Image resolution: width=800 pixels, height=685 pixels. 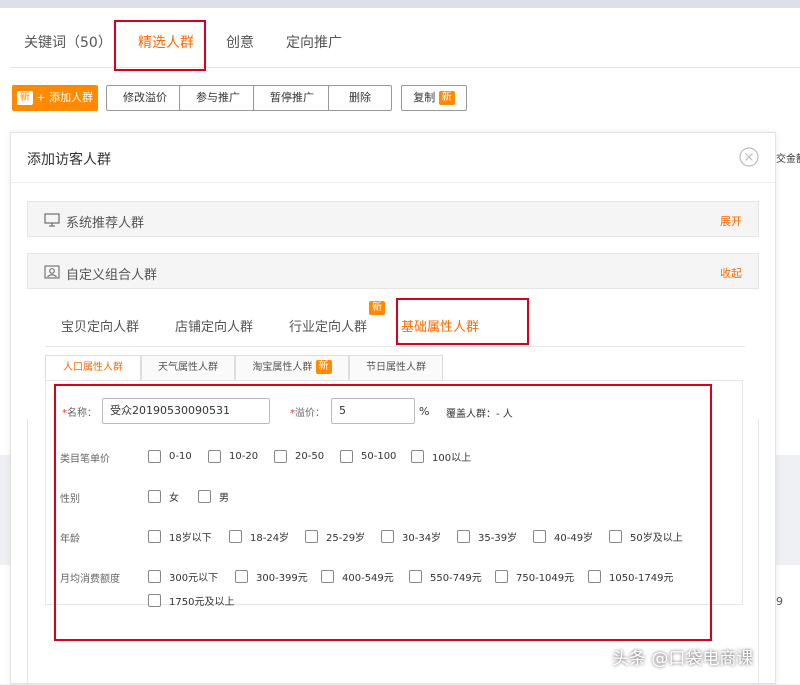 I want to click on coverage-text: 覆盖人群：- 人, so click(x=479, y=414).